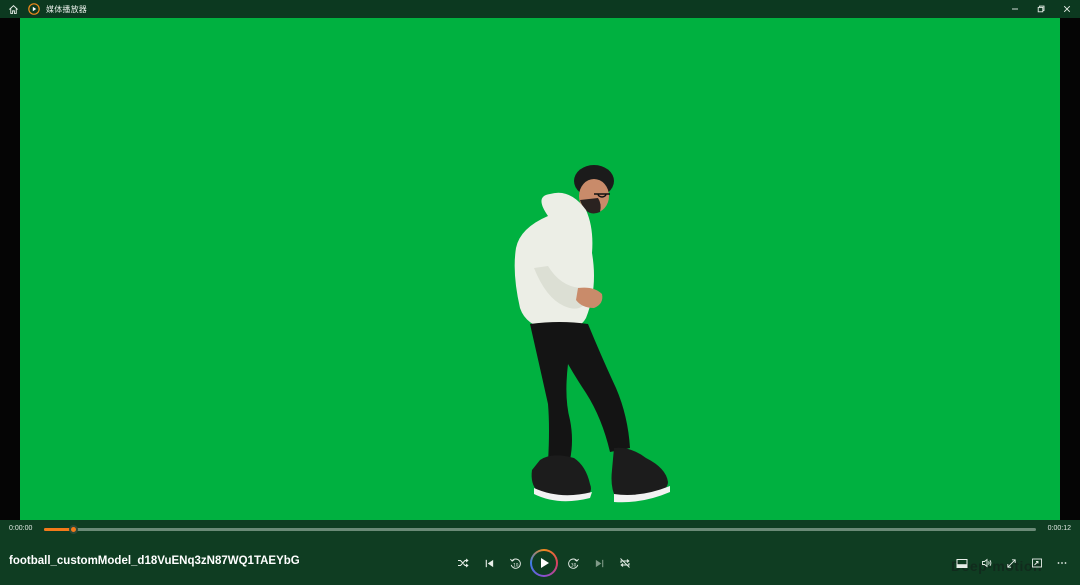 Image resolution: width=1080 pixels, height=585 pixels. I want to click on shuffle-icon, so click(463, 563).